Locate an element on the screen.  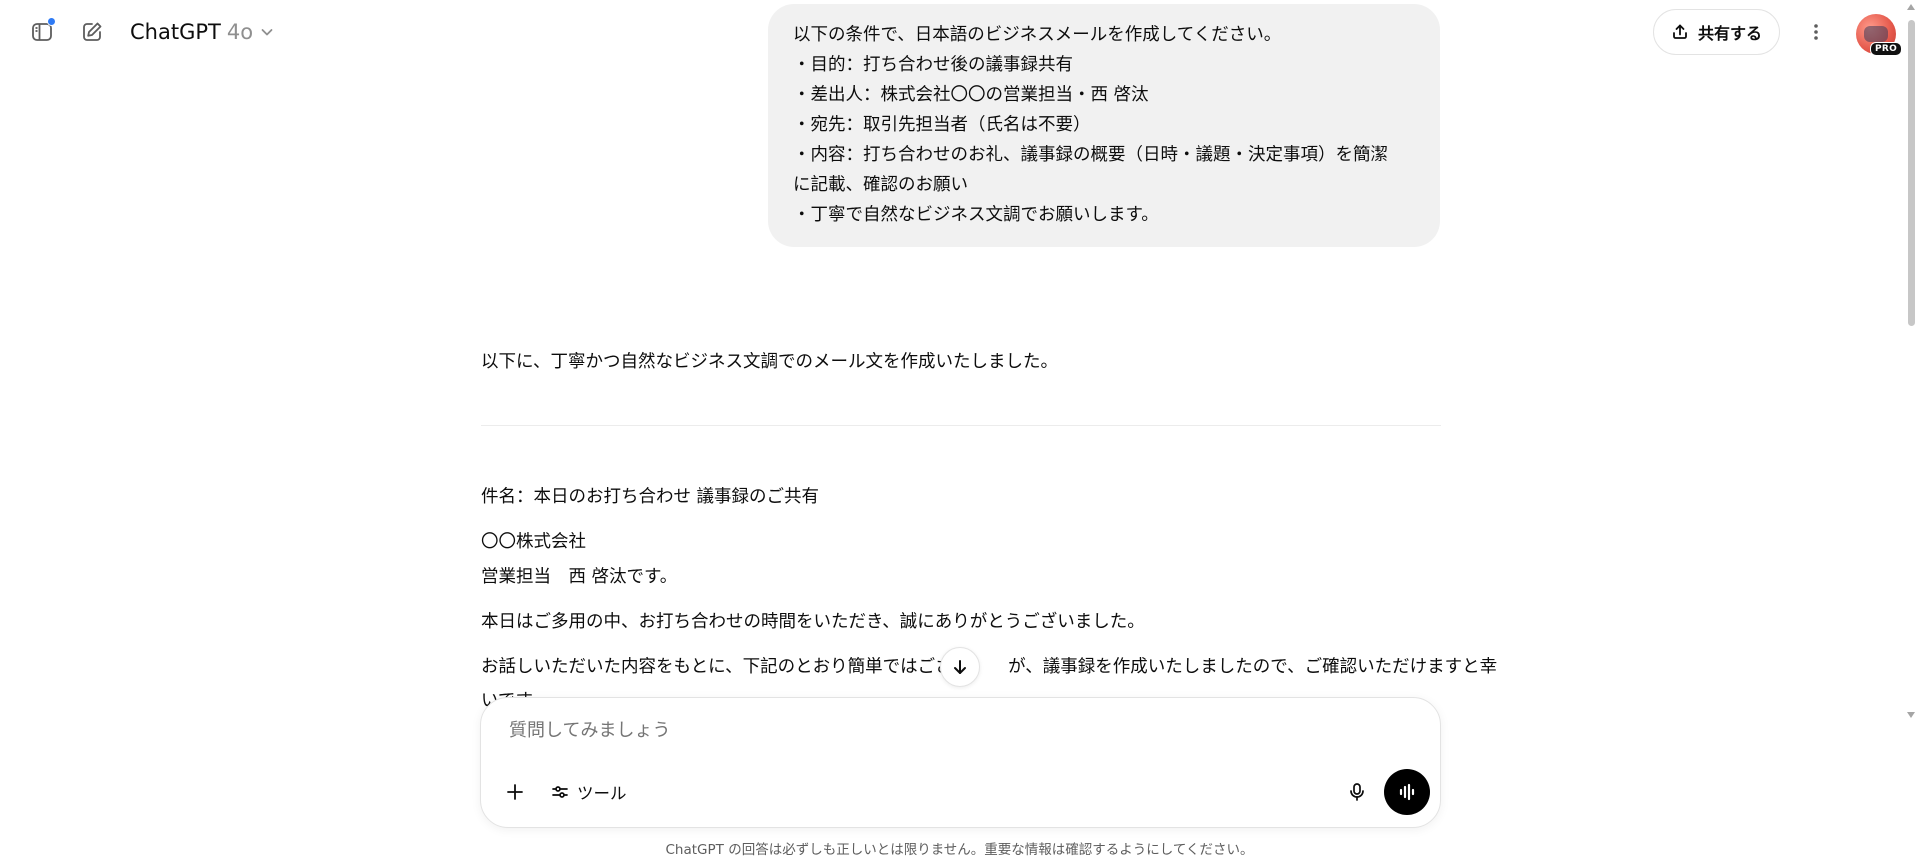
new-chat-icon is located at coordinates (92, 31).